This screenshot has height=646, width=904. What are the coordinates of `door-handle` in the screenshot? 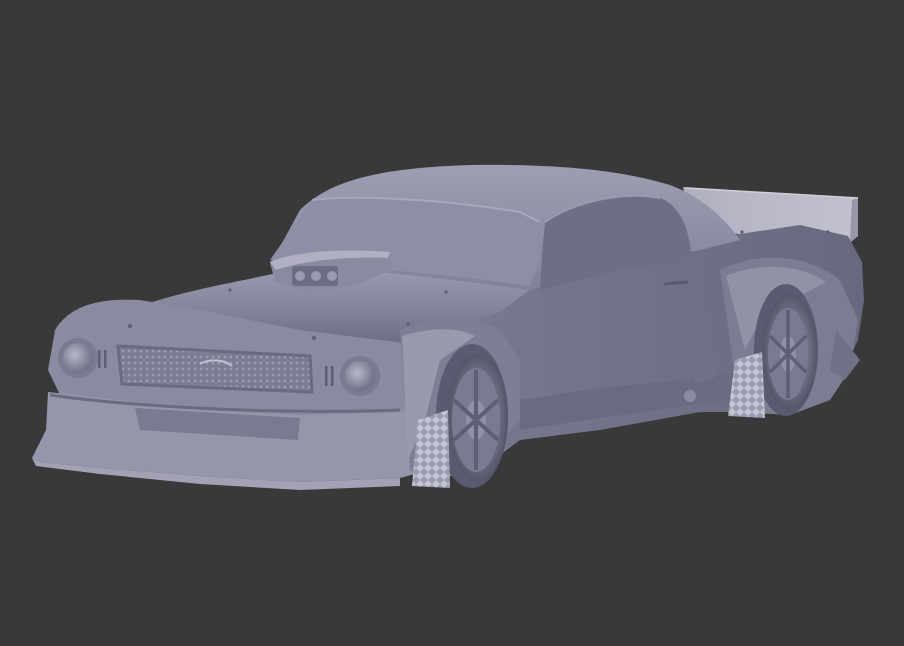 It's located at (676, 283).